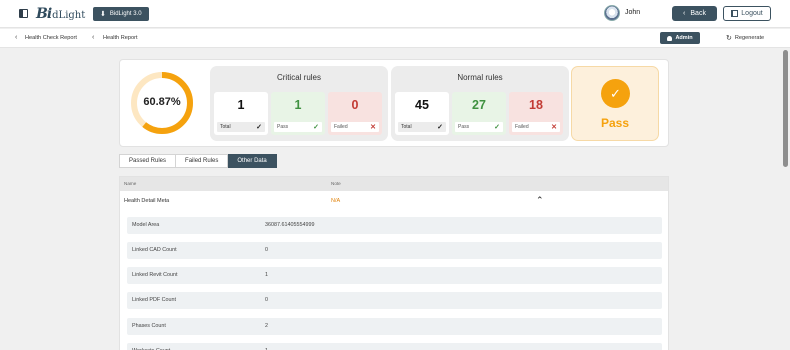 Image resolution: width=790 pixels, height=350 pixels. I want to click on critical-total-value: 1, so click(241, 105).